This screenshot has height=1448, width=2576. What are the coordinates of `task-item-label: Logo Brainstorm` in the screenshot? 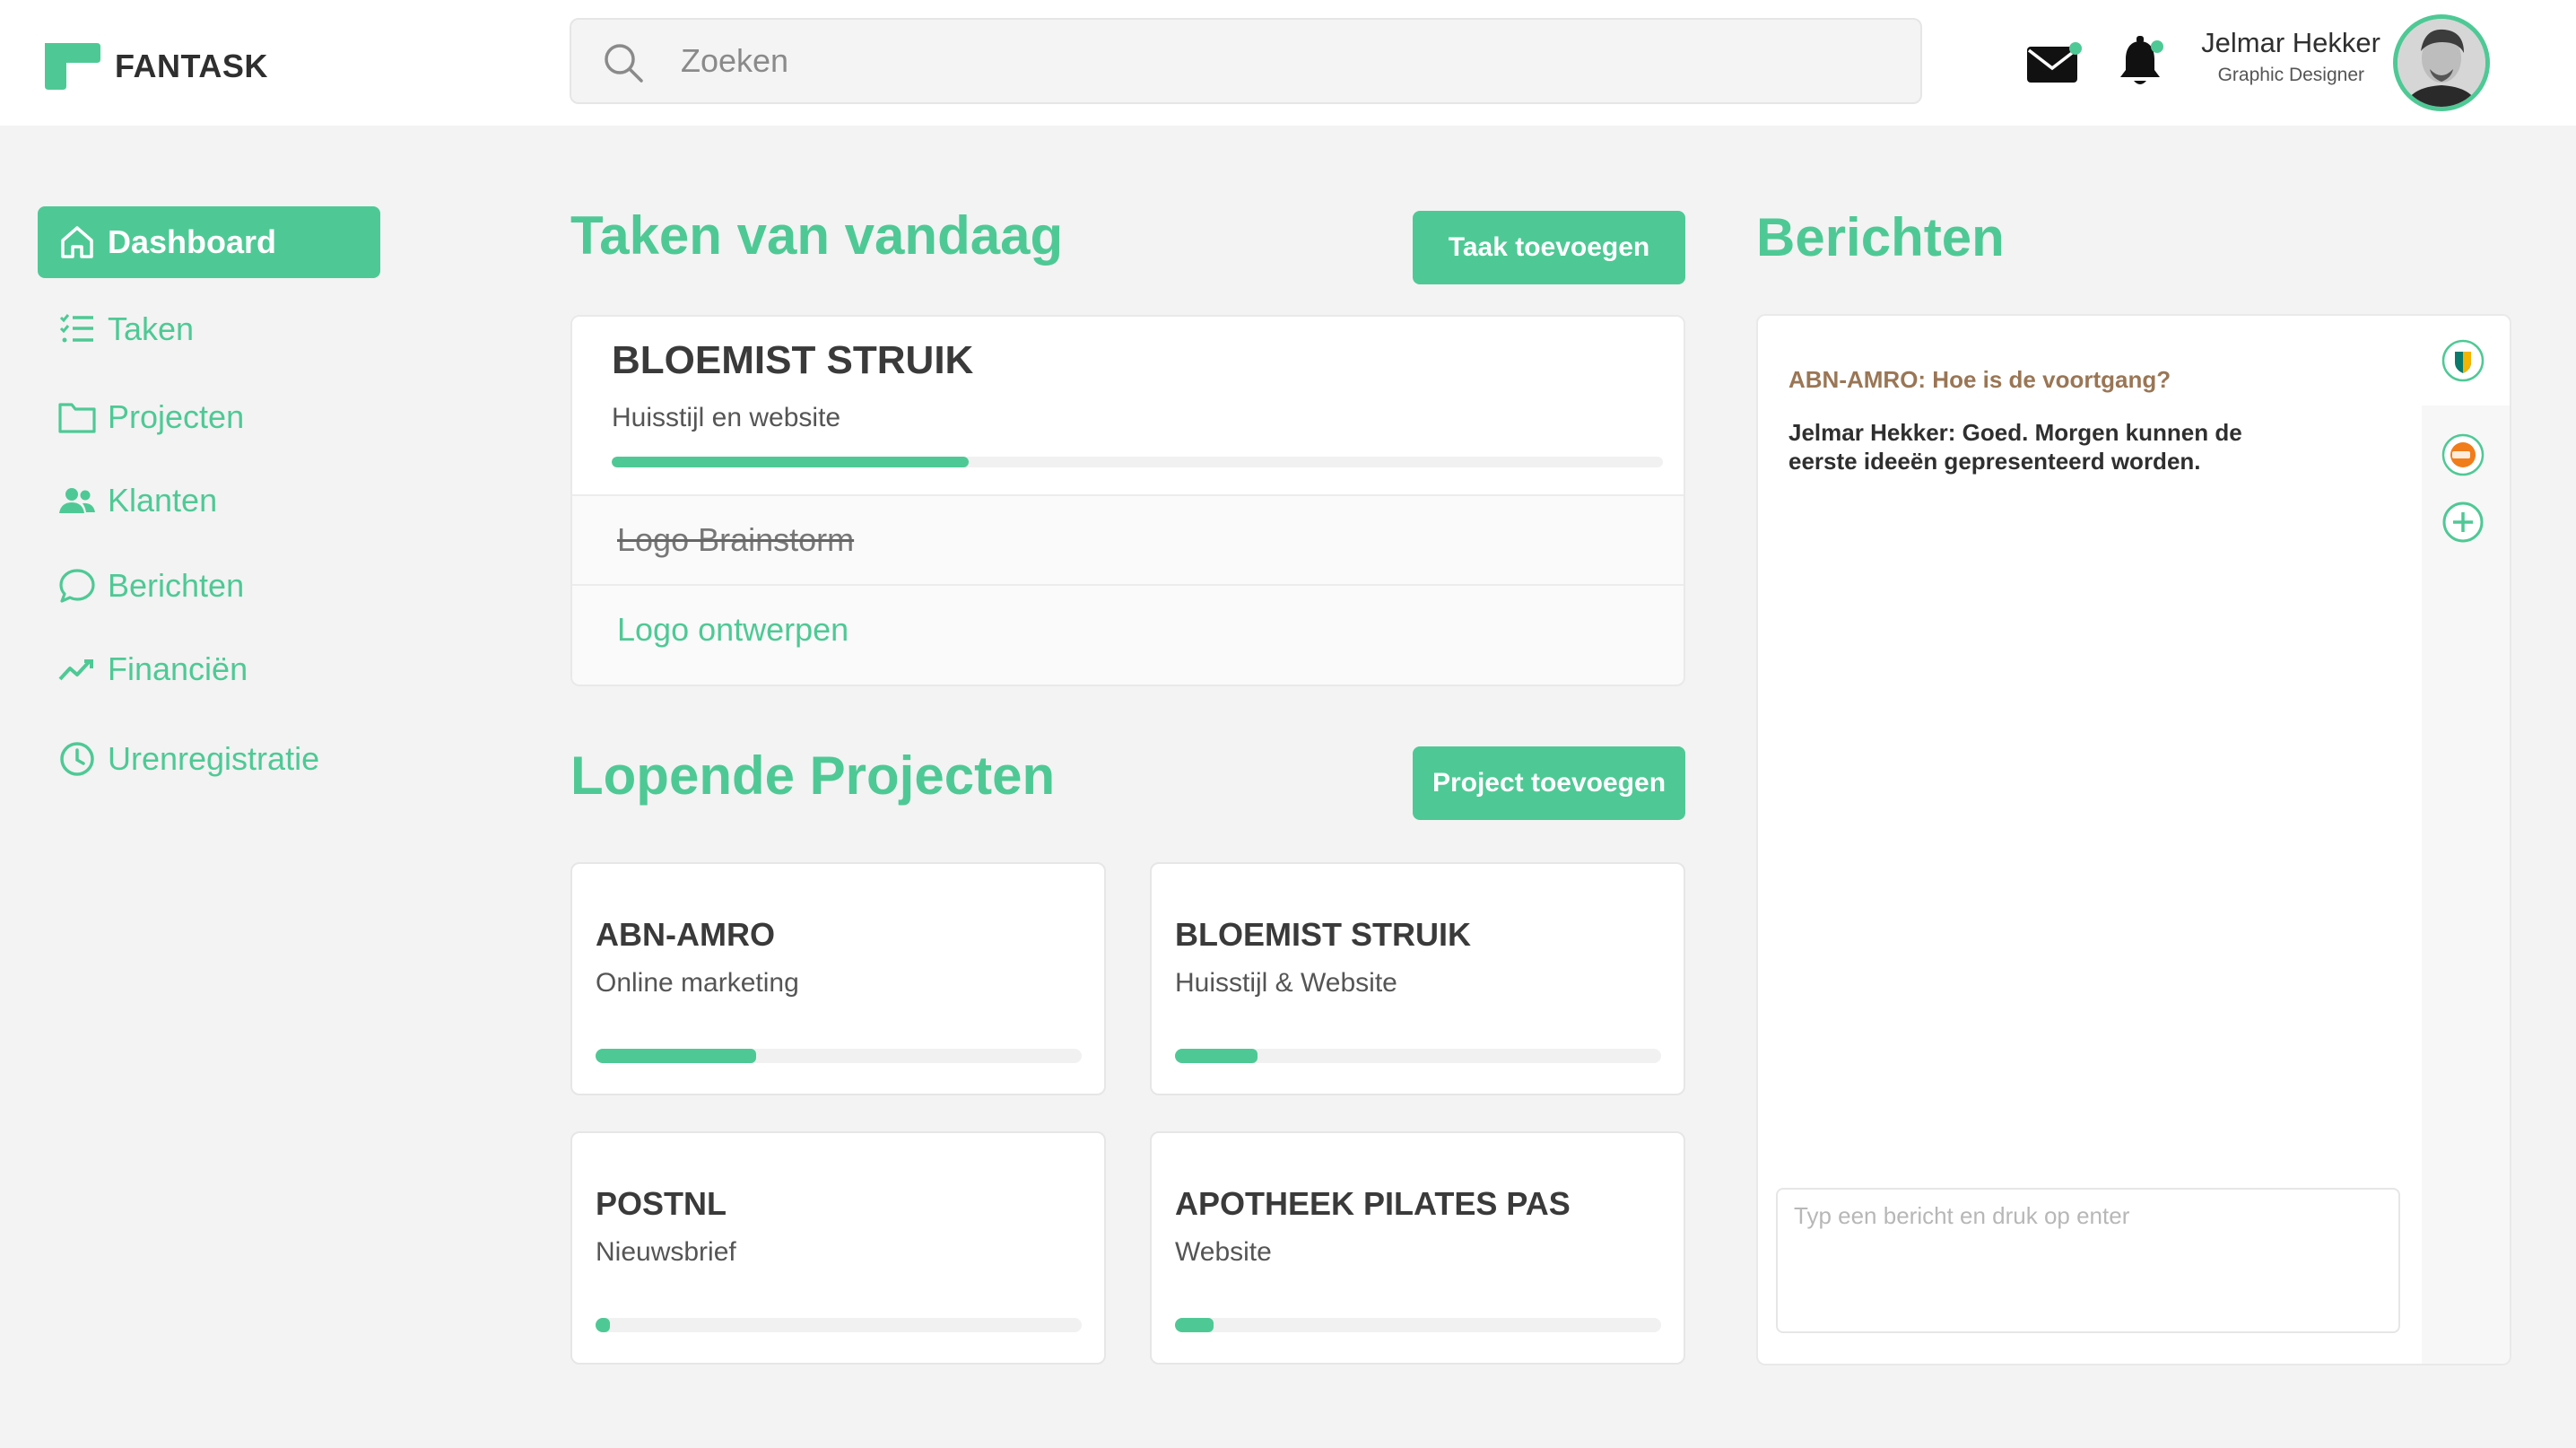 It's located at (736, 539).